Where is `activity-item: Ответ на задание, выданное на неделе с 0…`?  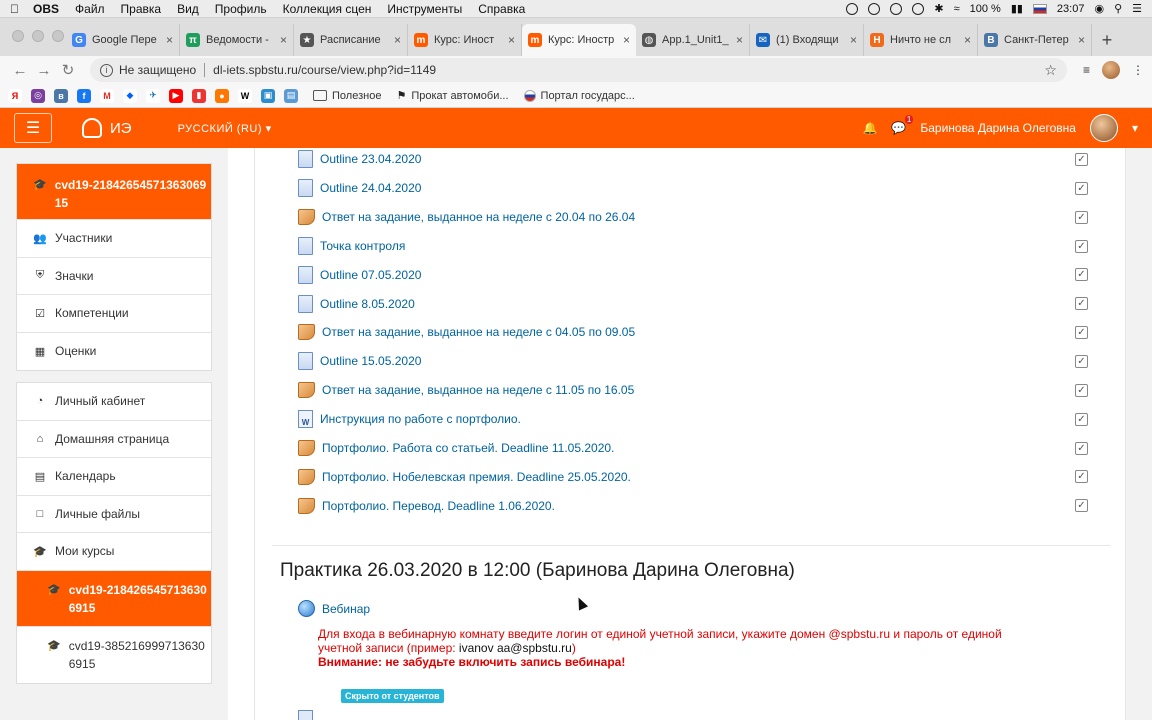 activity-item: Ответ на задание, выданное на неделе с 0… is located at coordinates (466, 332).